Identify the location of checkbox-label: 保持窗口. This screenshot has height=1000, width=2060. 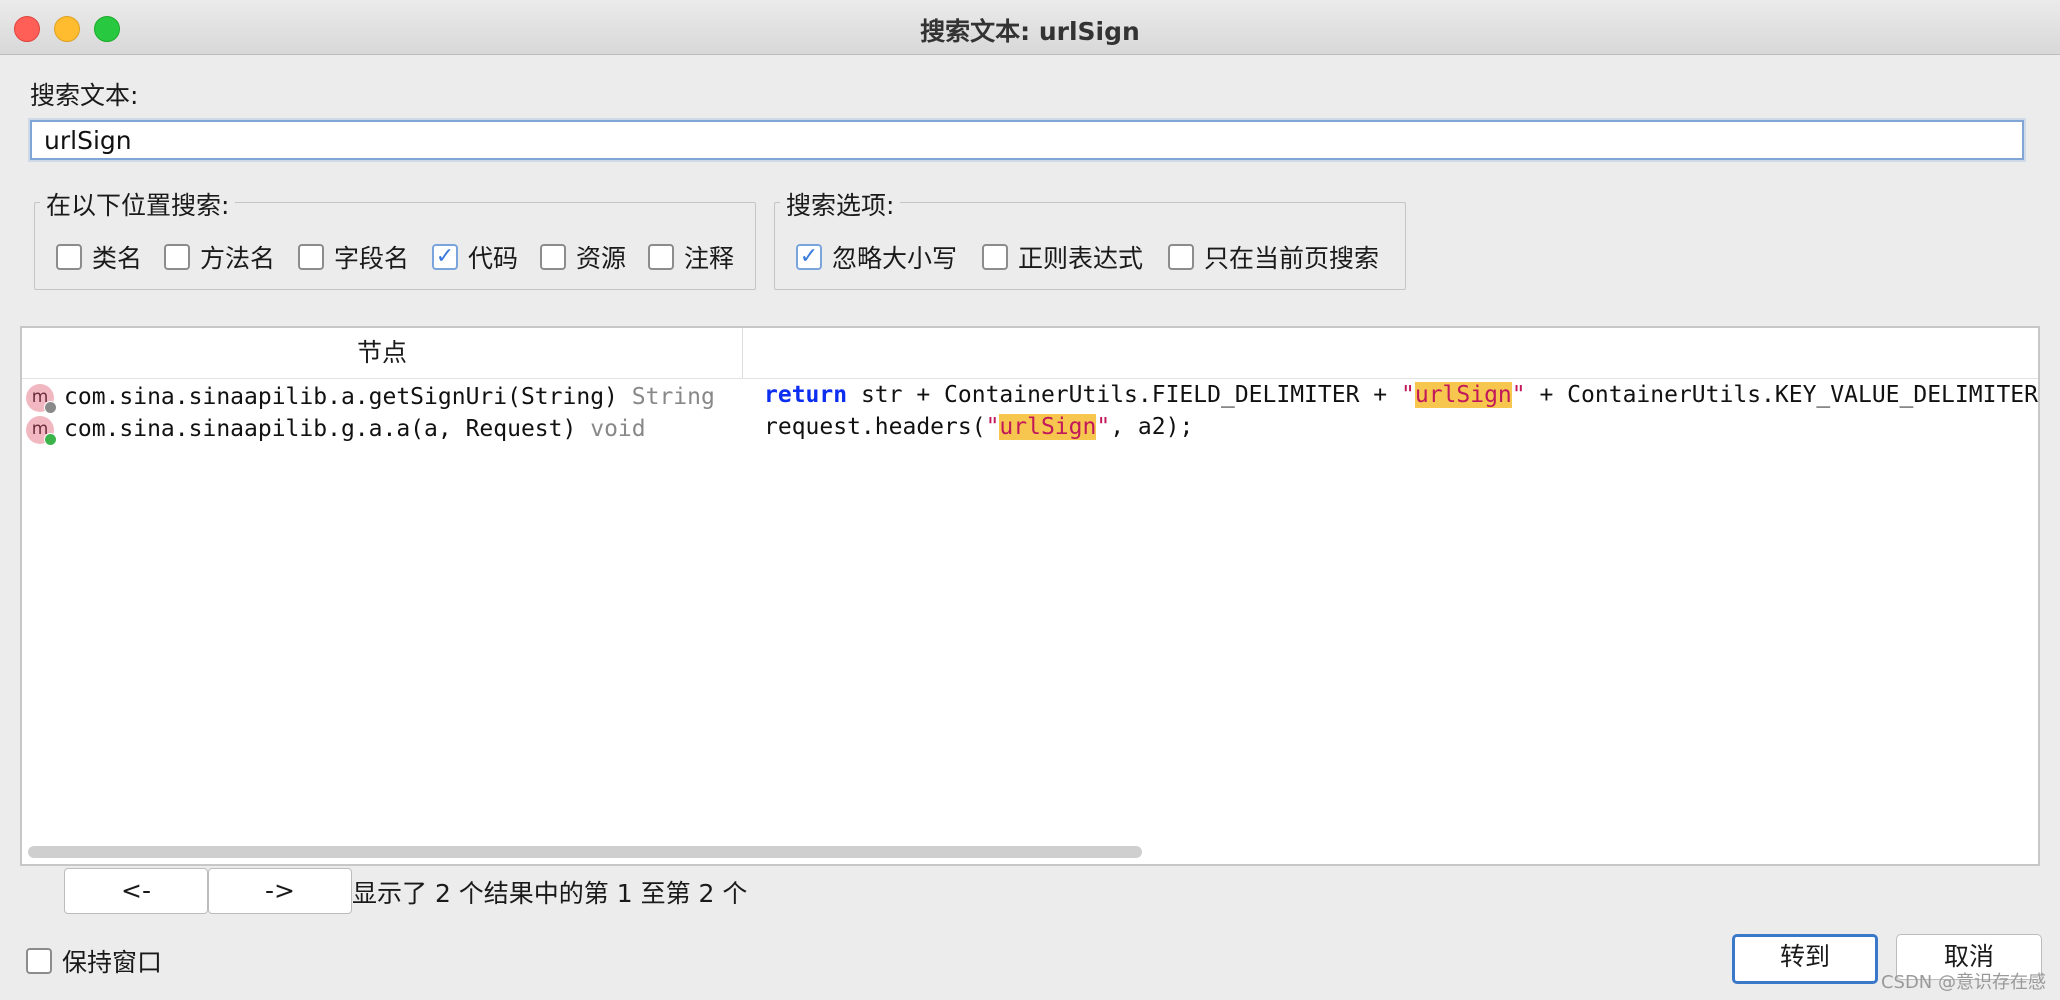
(112, 962).